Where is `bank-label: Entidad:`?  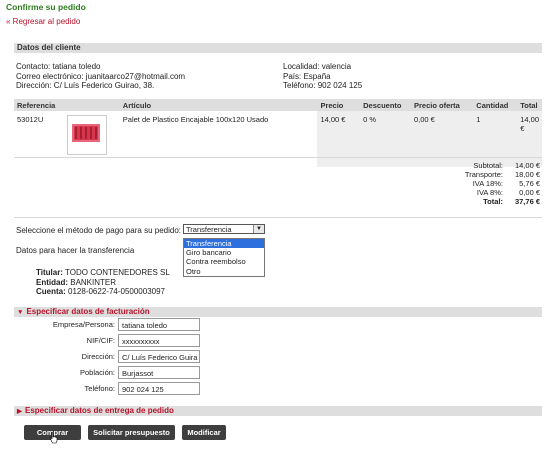
bank-label: Entidad: is located at coordinates (52, 282).